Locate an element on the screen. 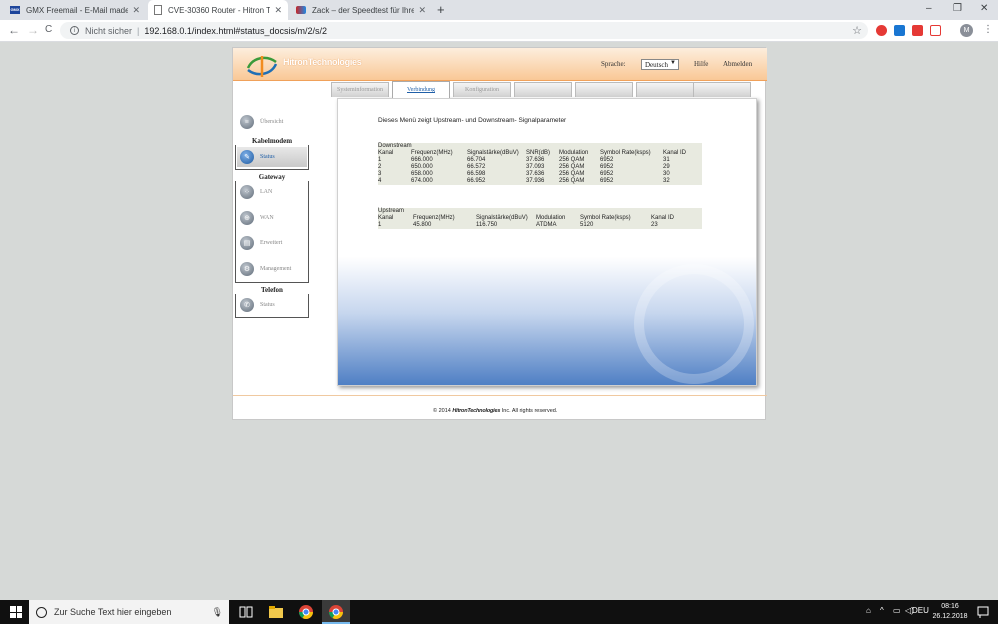 The image size is (998, 624). tab-title: GMX Freemail - E-Mail made in G is located at coordinates (77, 10).